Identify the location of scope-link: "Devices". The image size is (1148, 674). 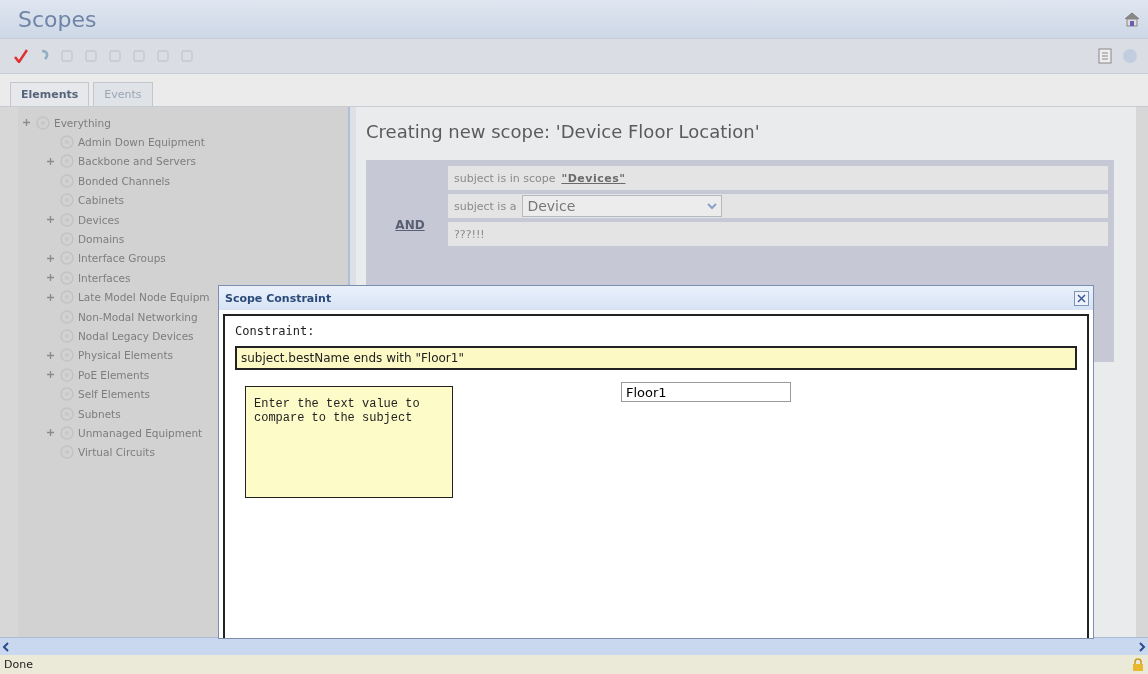
(593, 178).